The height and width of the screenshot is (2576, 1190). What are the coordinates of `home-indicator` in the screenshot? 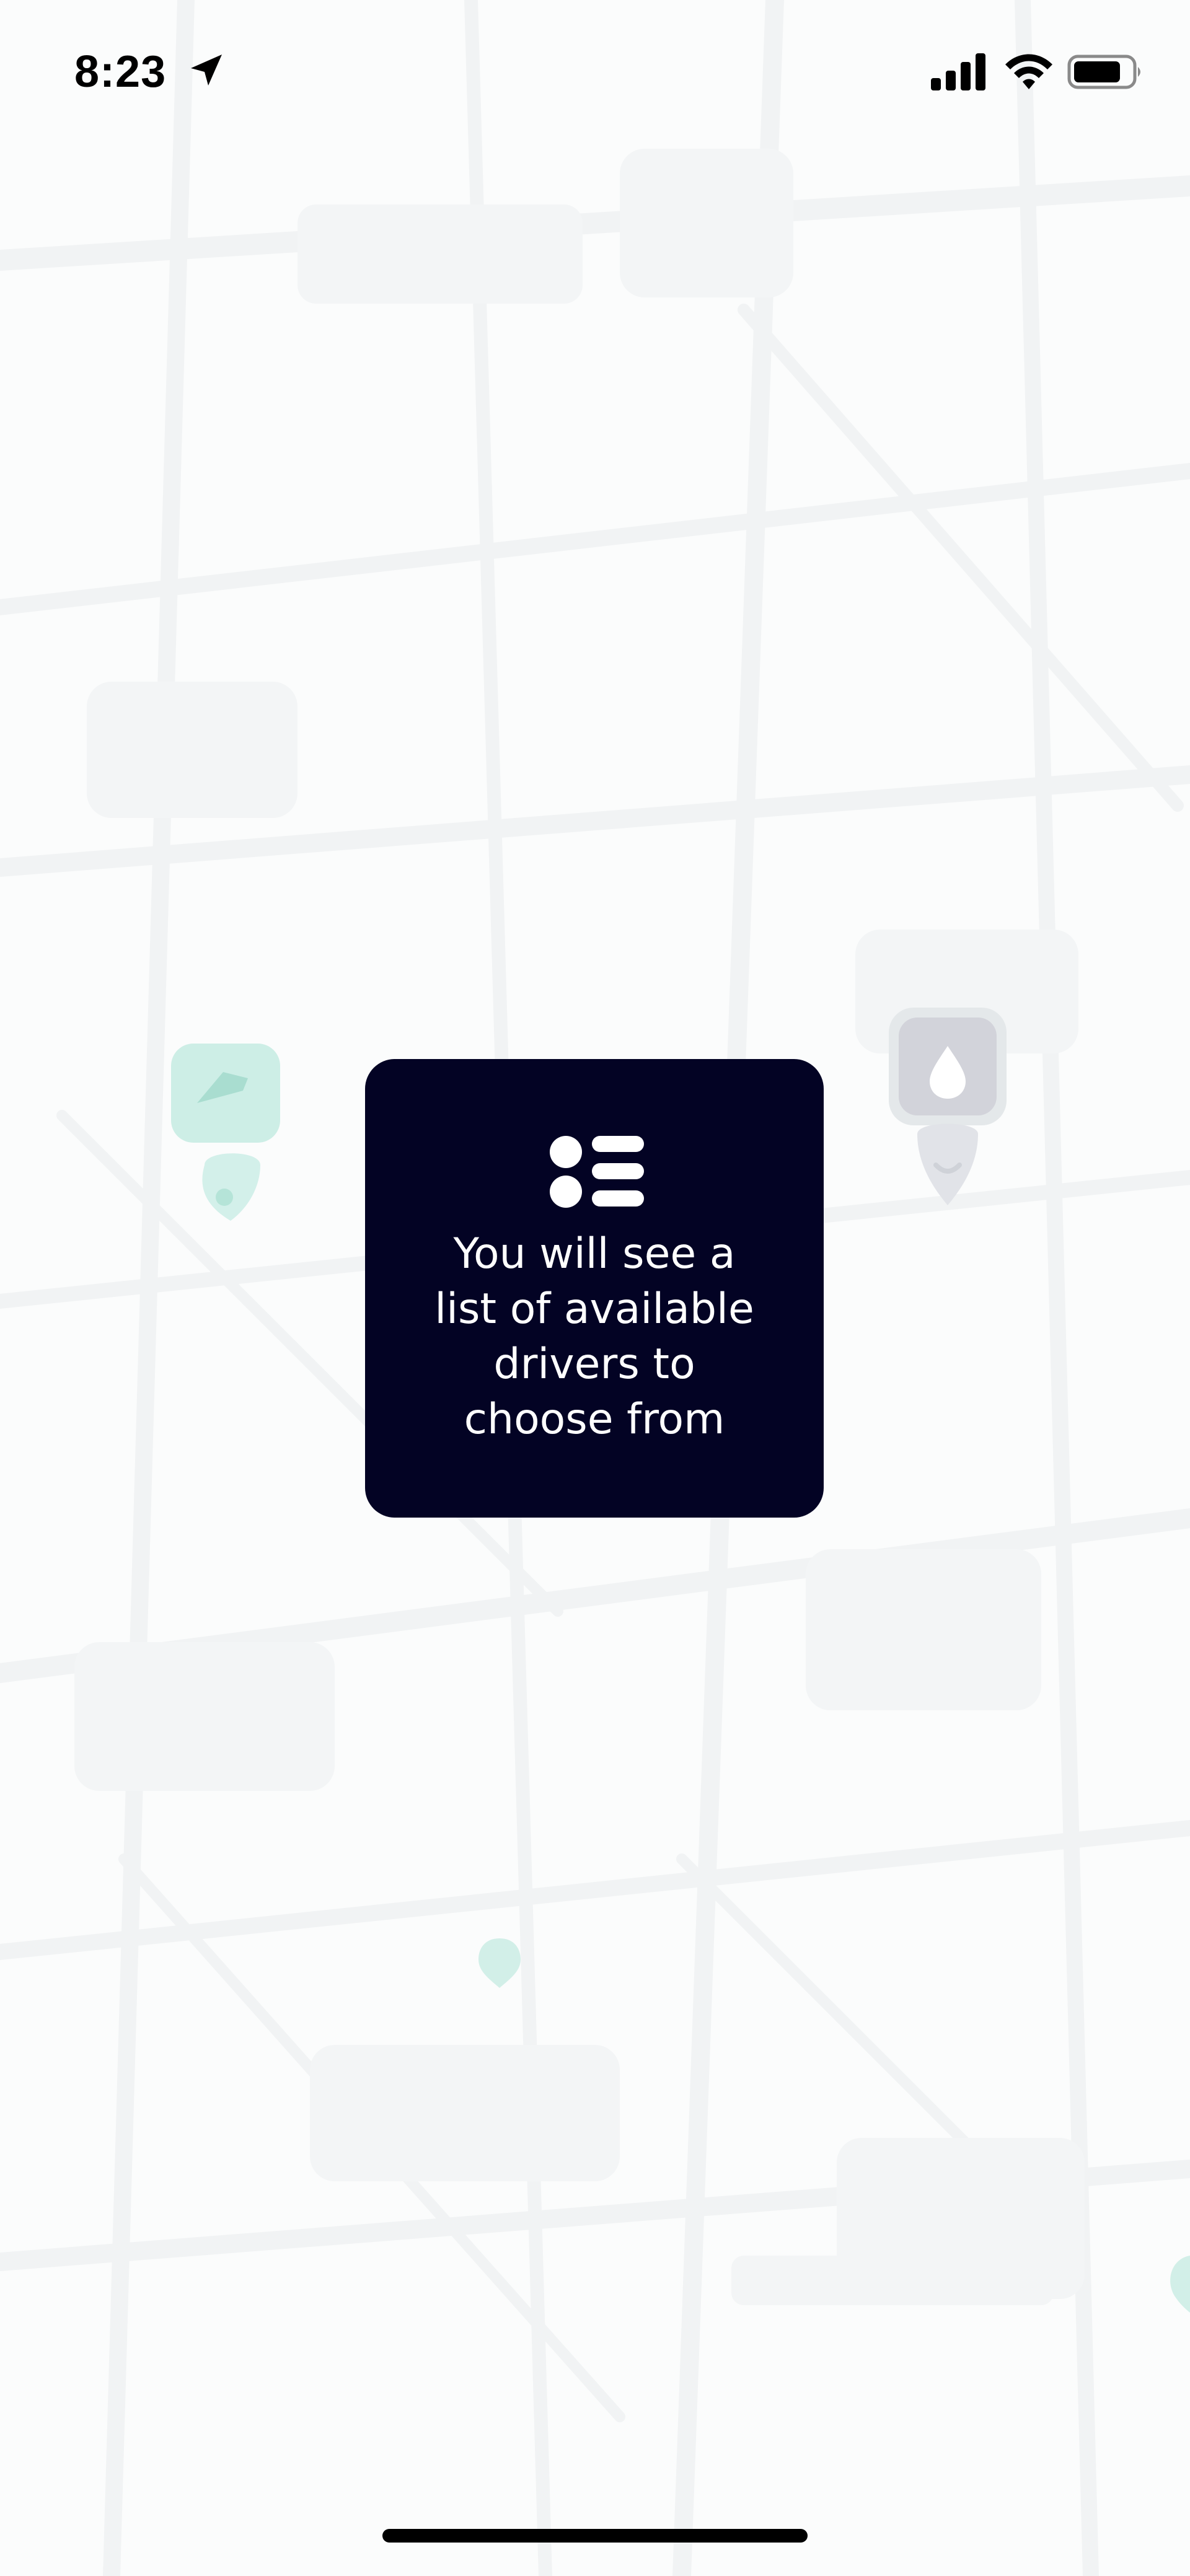 It's located at (595, 2536).